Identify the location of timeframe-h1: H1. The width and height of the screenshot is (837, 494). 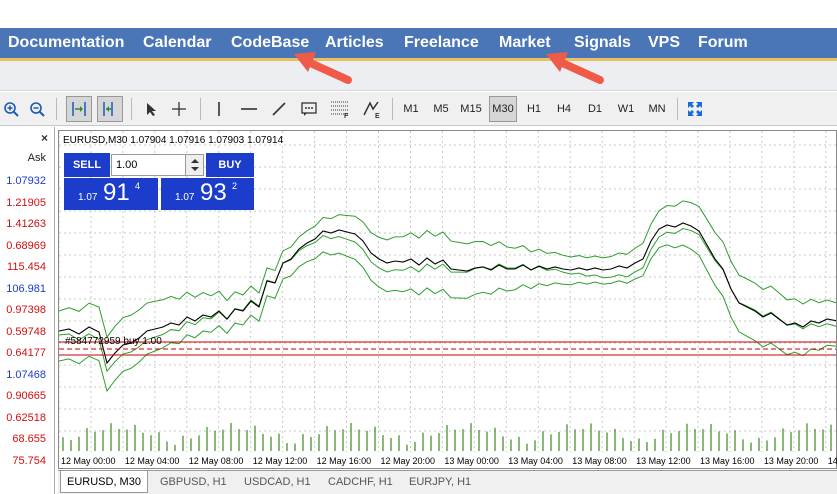
(534, 109).